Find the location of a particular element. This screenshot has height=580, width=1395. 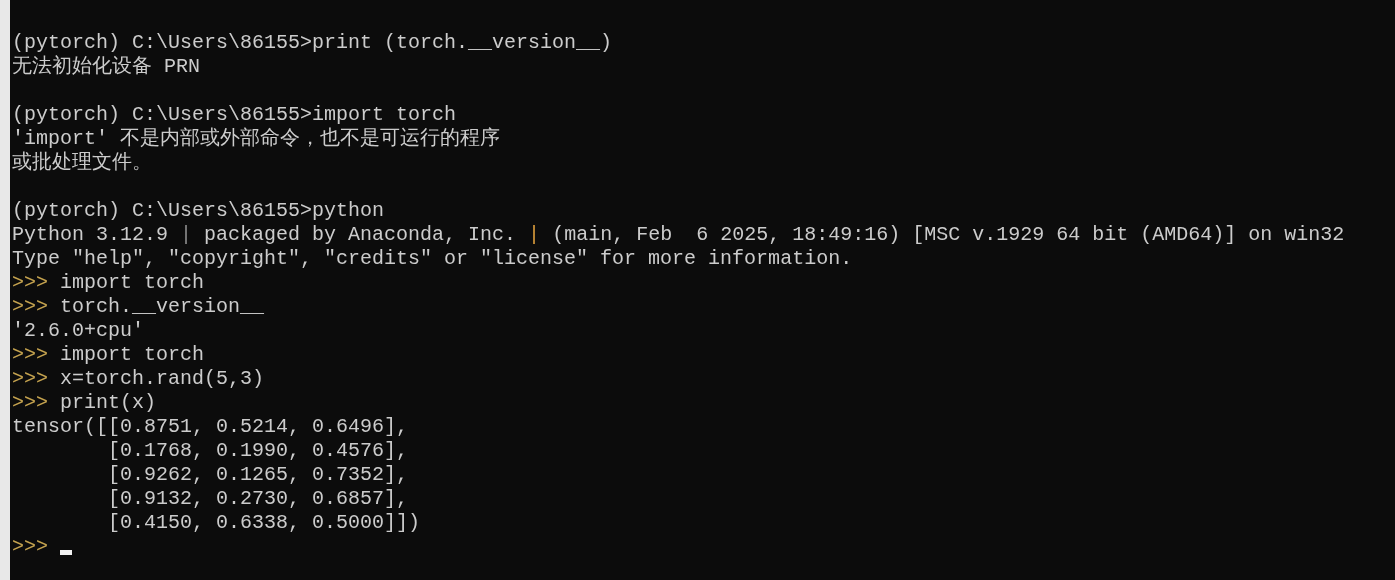

console-text: x=torch.rand(5,3) is located at coordinates (162, 379).